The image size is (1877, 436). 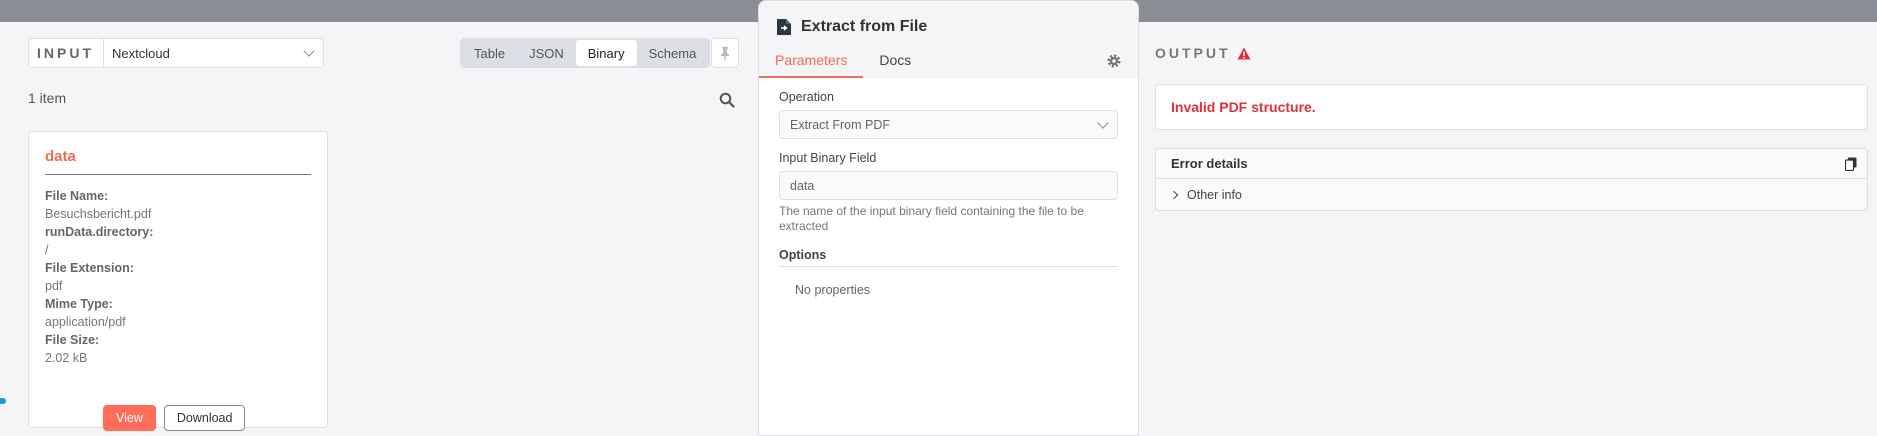 What do you see at coordinates (840, 124) in the screenshot?
I see `operation-select-value: Extract From PDF` at bounding box center [840, 124].